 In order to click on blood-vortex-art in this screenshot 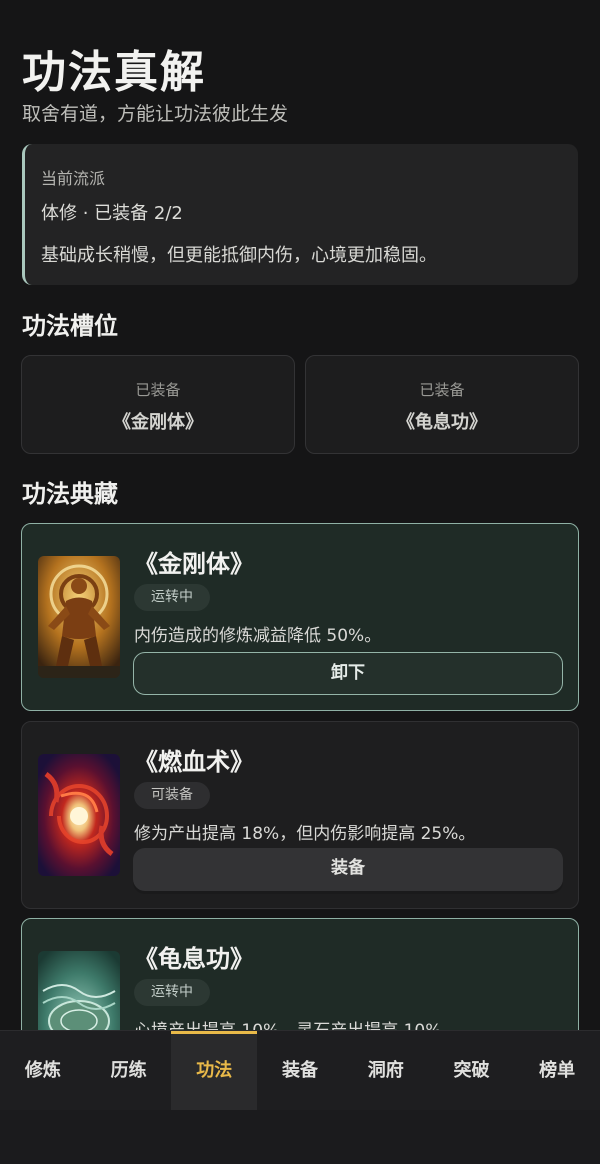, I will do `click(79, 815)`.